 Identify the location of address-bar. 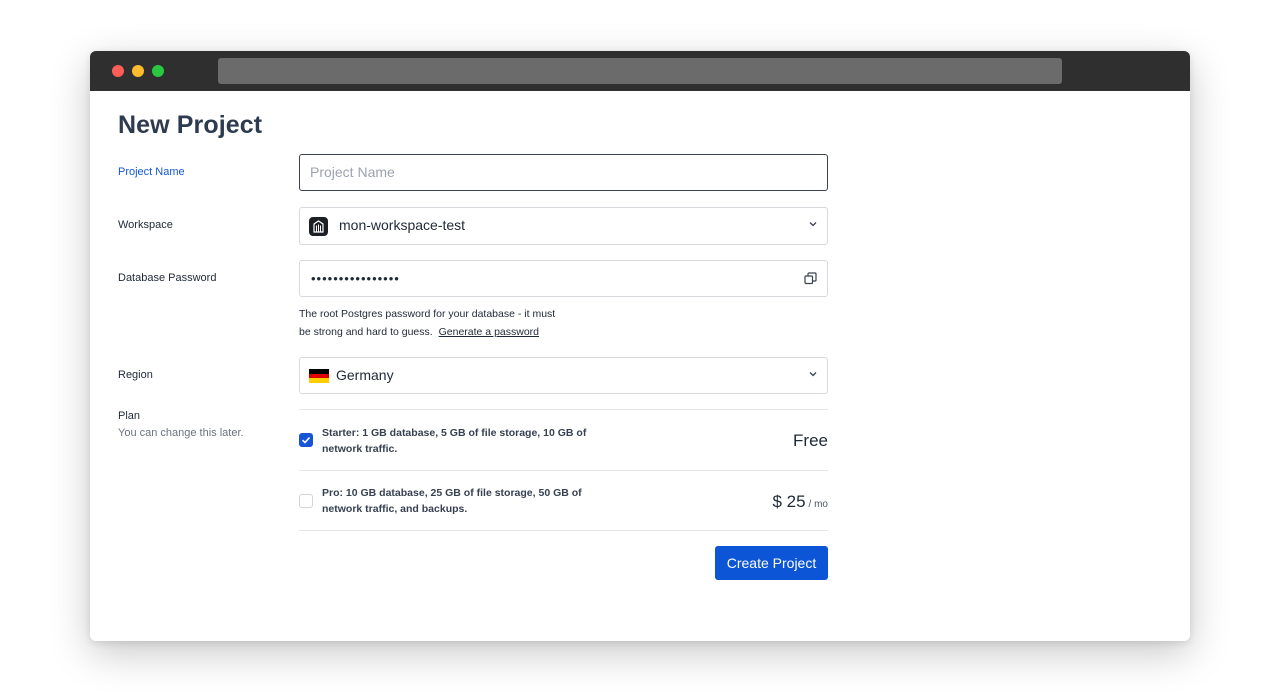
(640, 71).